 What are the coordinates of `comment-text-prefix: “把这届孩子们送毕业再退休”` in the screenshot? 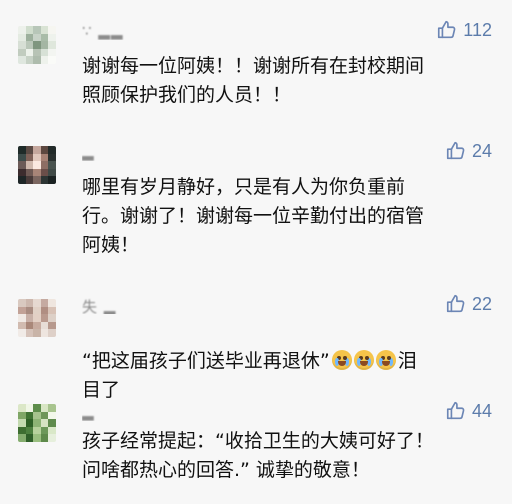 It's located at (206, 361).